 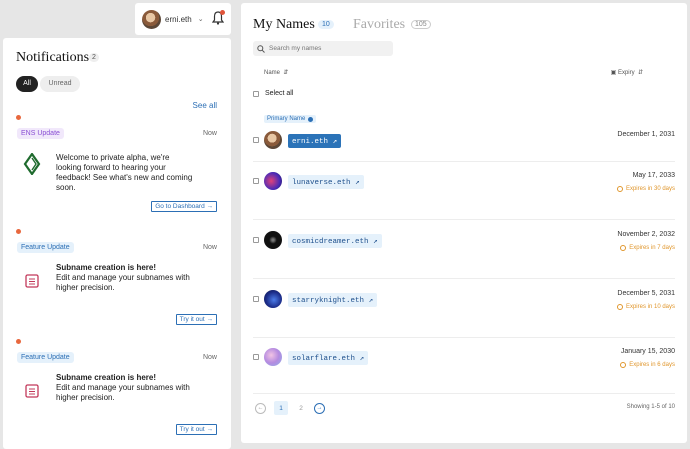 What do you see at coordinates (613, 73) in the screenshot?
I see `calendar-icon: ▣` at bounding box center [613, 73].